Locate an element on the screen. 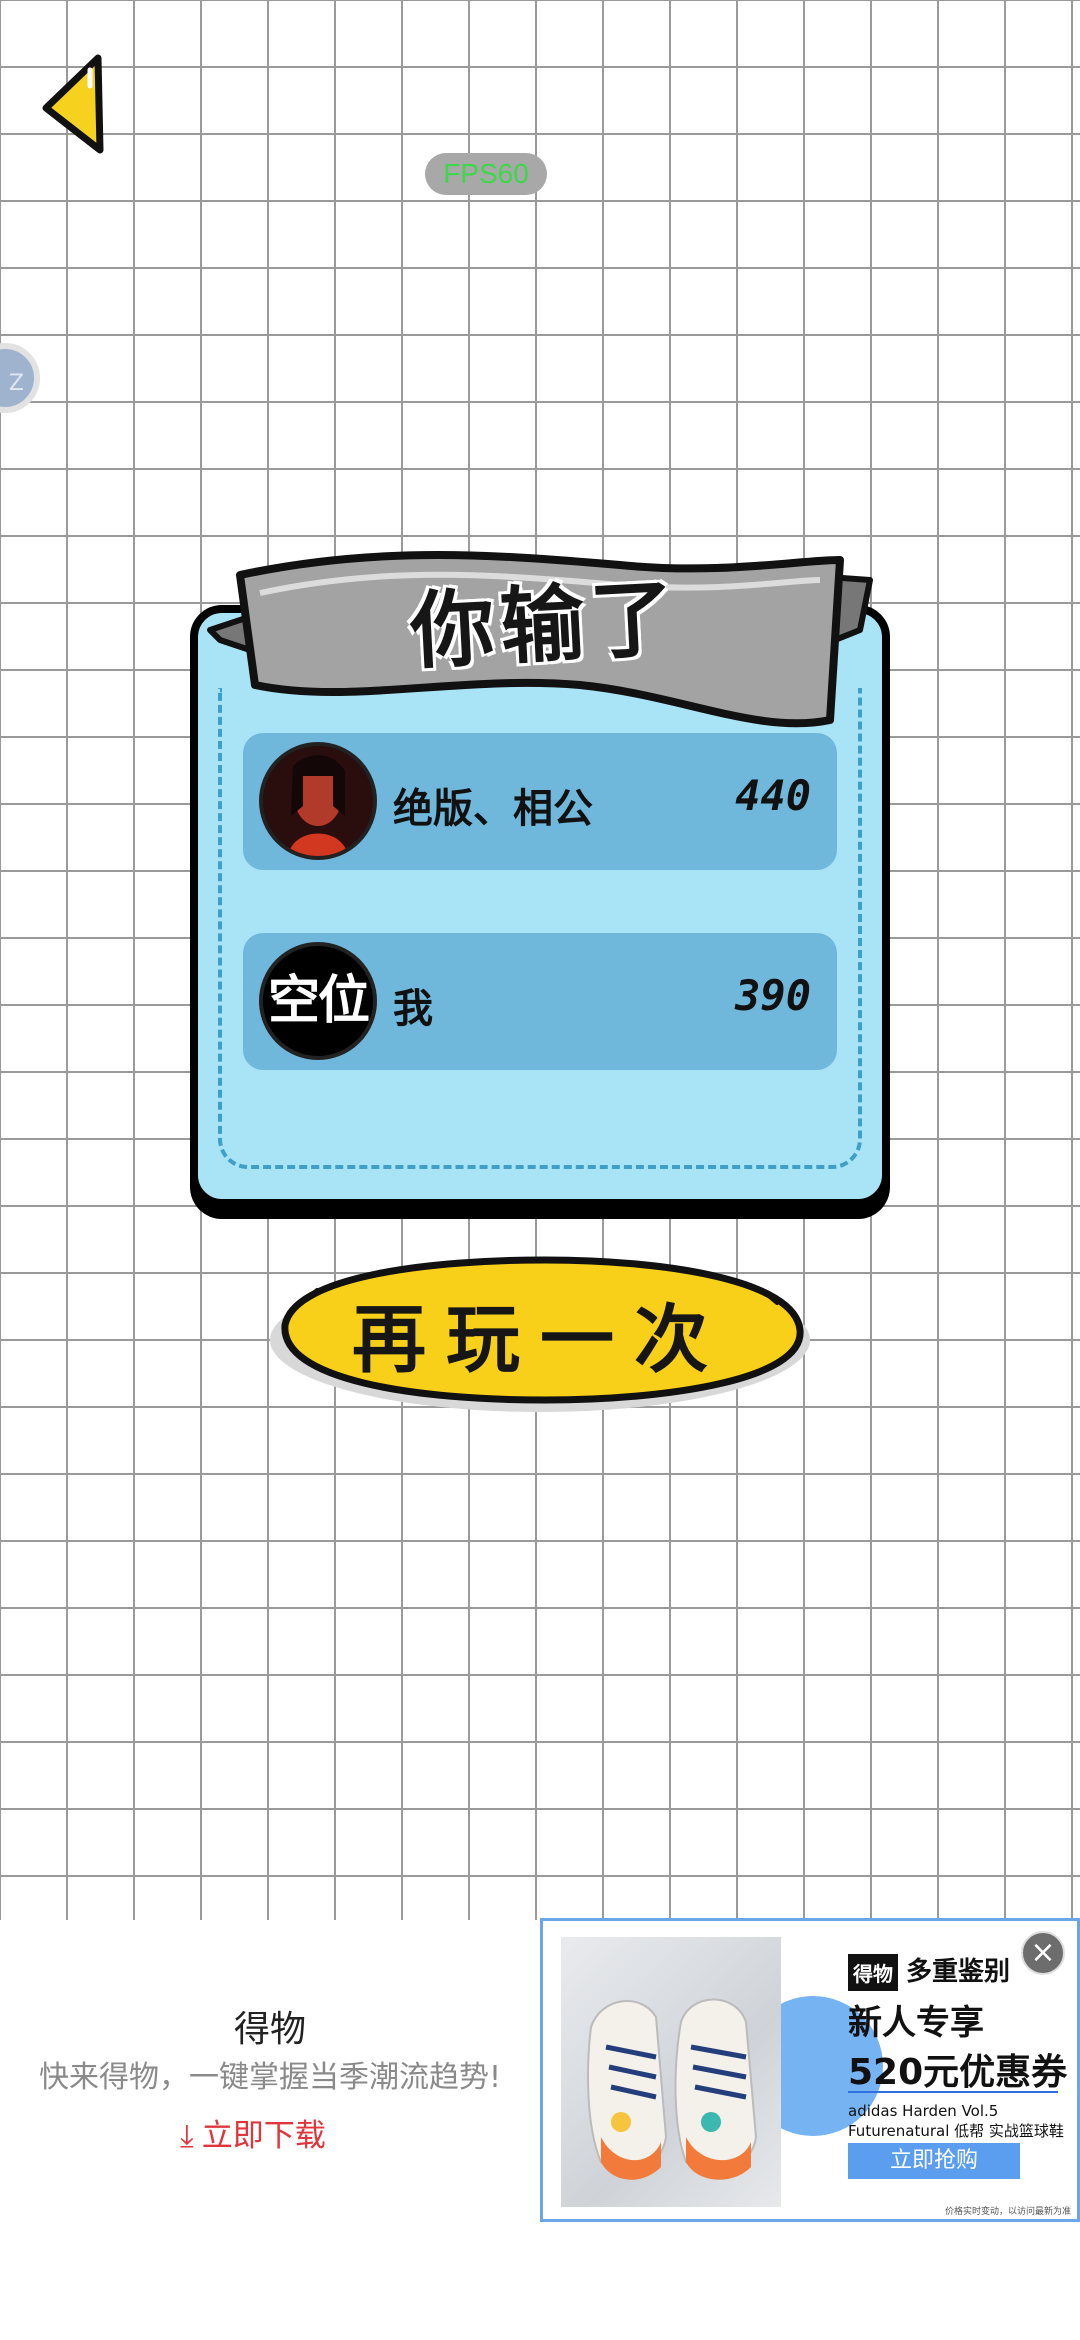 The image size is (1080, 2340). sneaker-icon is located at coordinates (672, 2089).